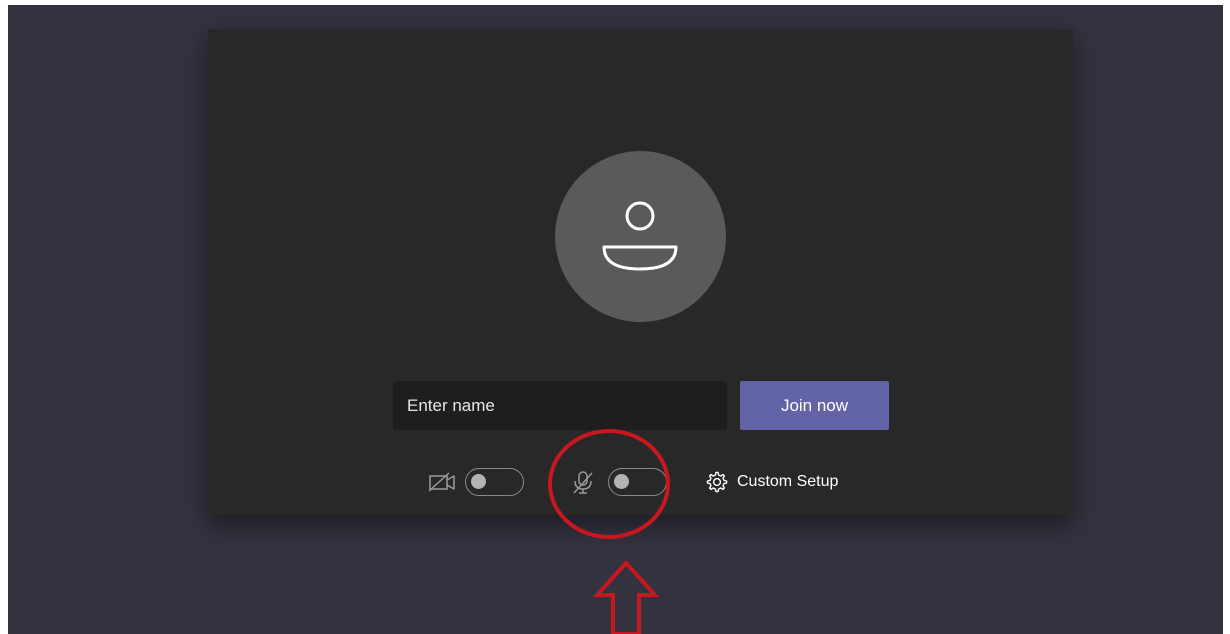  Describe the element at coordinates (814, 405) in the screenshot. I see `join-now-button: Join now` at that location.